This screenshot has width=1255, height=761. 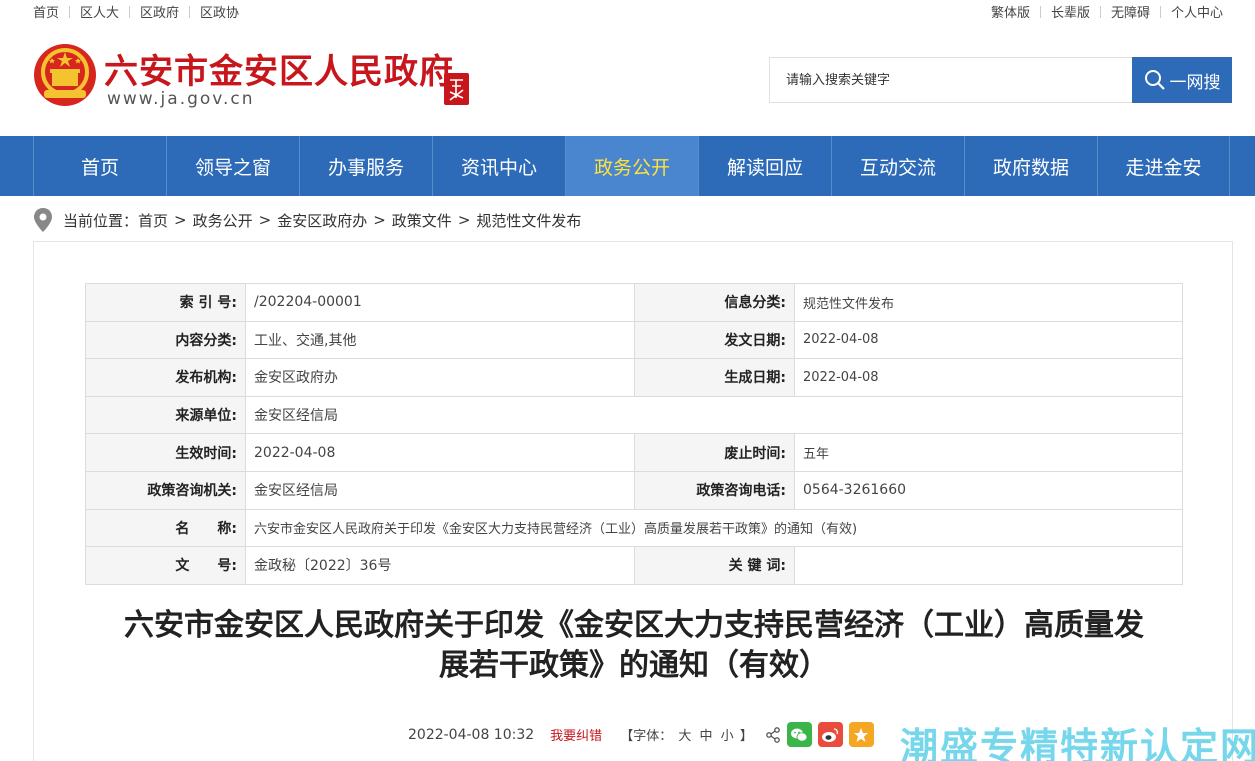 What do you see at coordinates (440, 377) in the screenshot?
I see `publisher-value: 金安区政府办` at bounding box center [440, 377].